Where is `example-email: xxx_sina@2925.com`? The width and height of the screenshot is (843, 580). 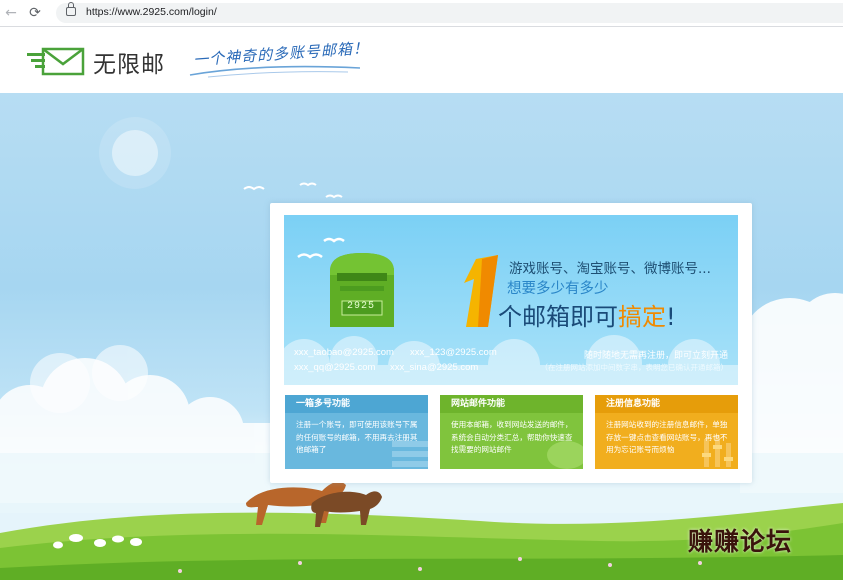 example-email: xxx_sina@2925.com is located at coordinates (434, 367).